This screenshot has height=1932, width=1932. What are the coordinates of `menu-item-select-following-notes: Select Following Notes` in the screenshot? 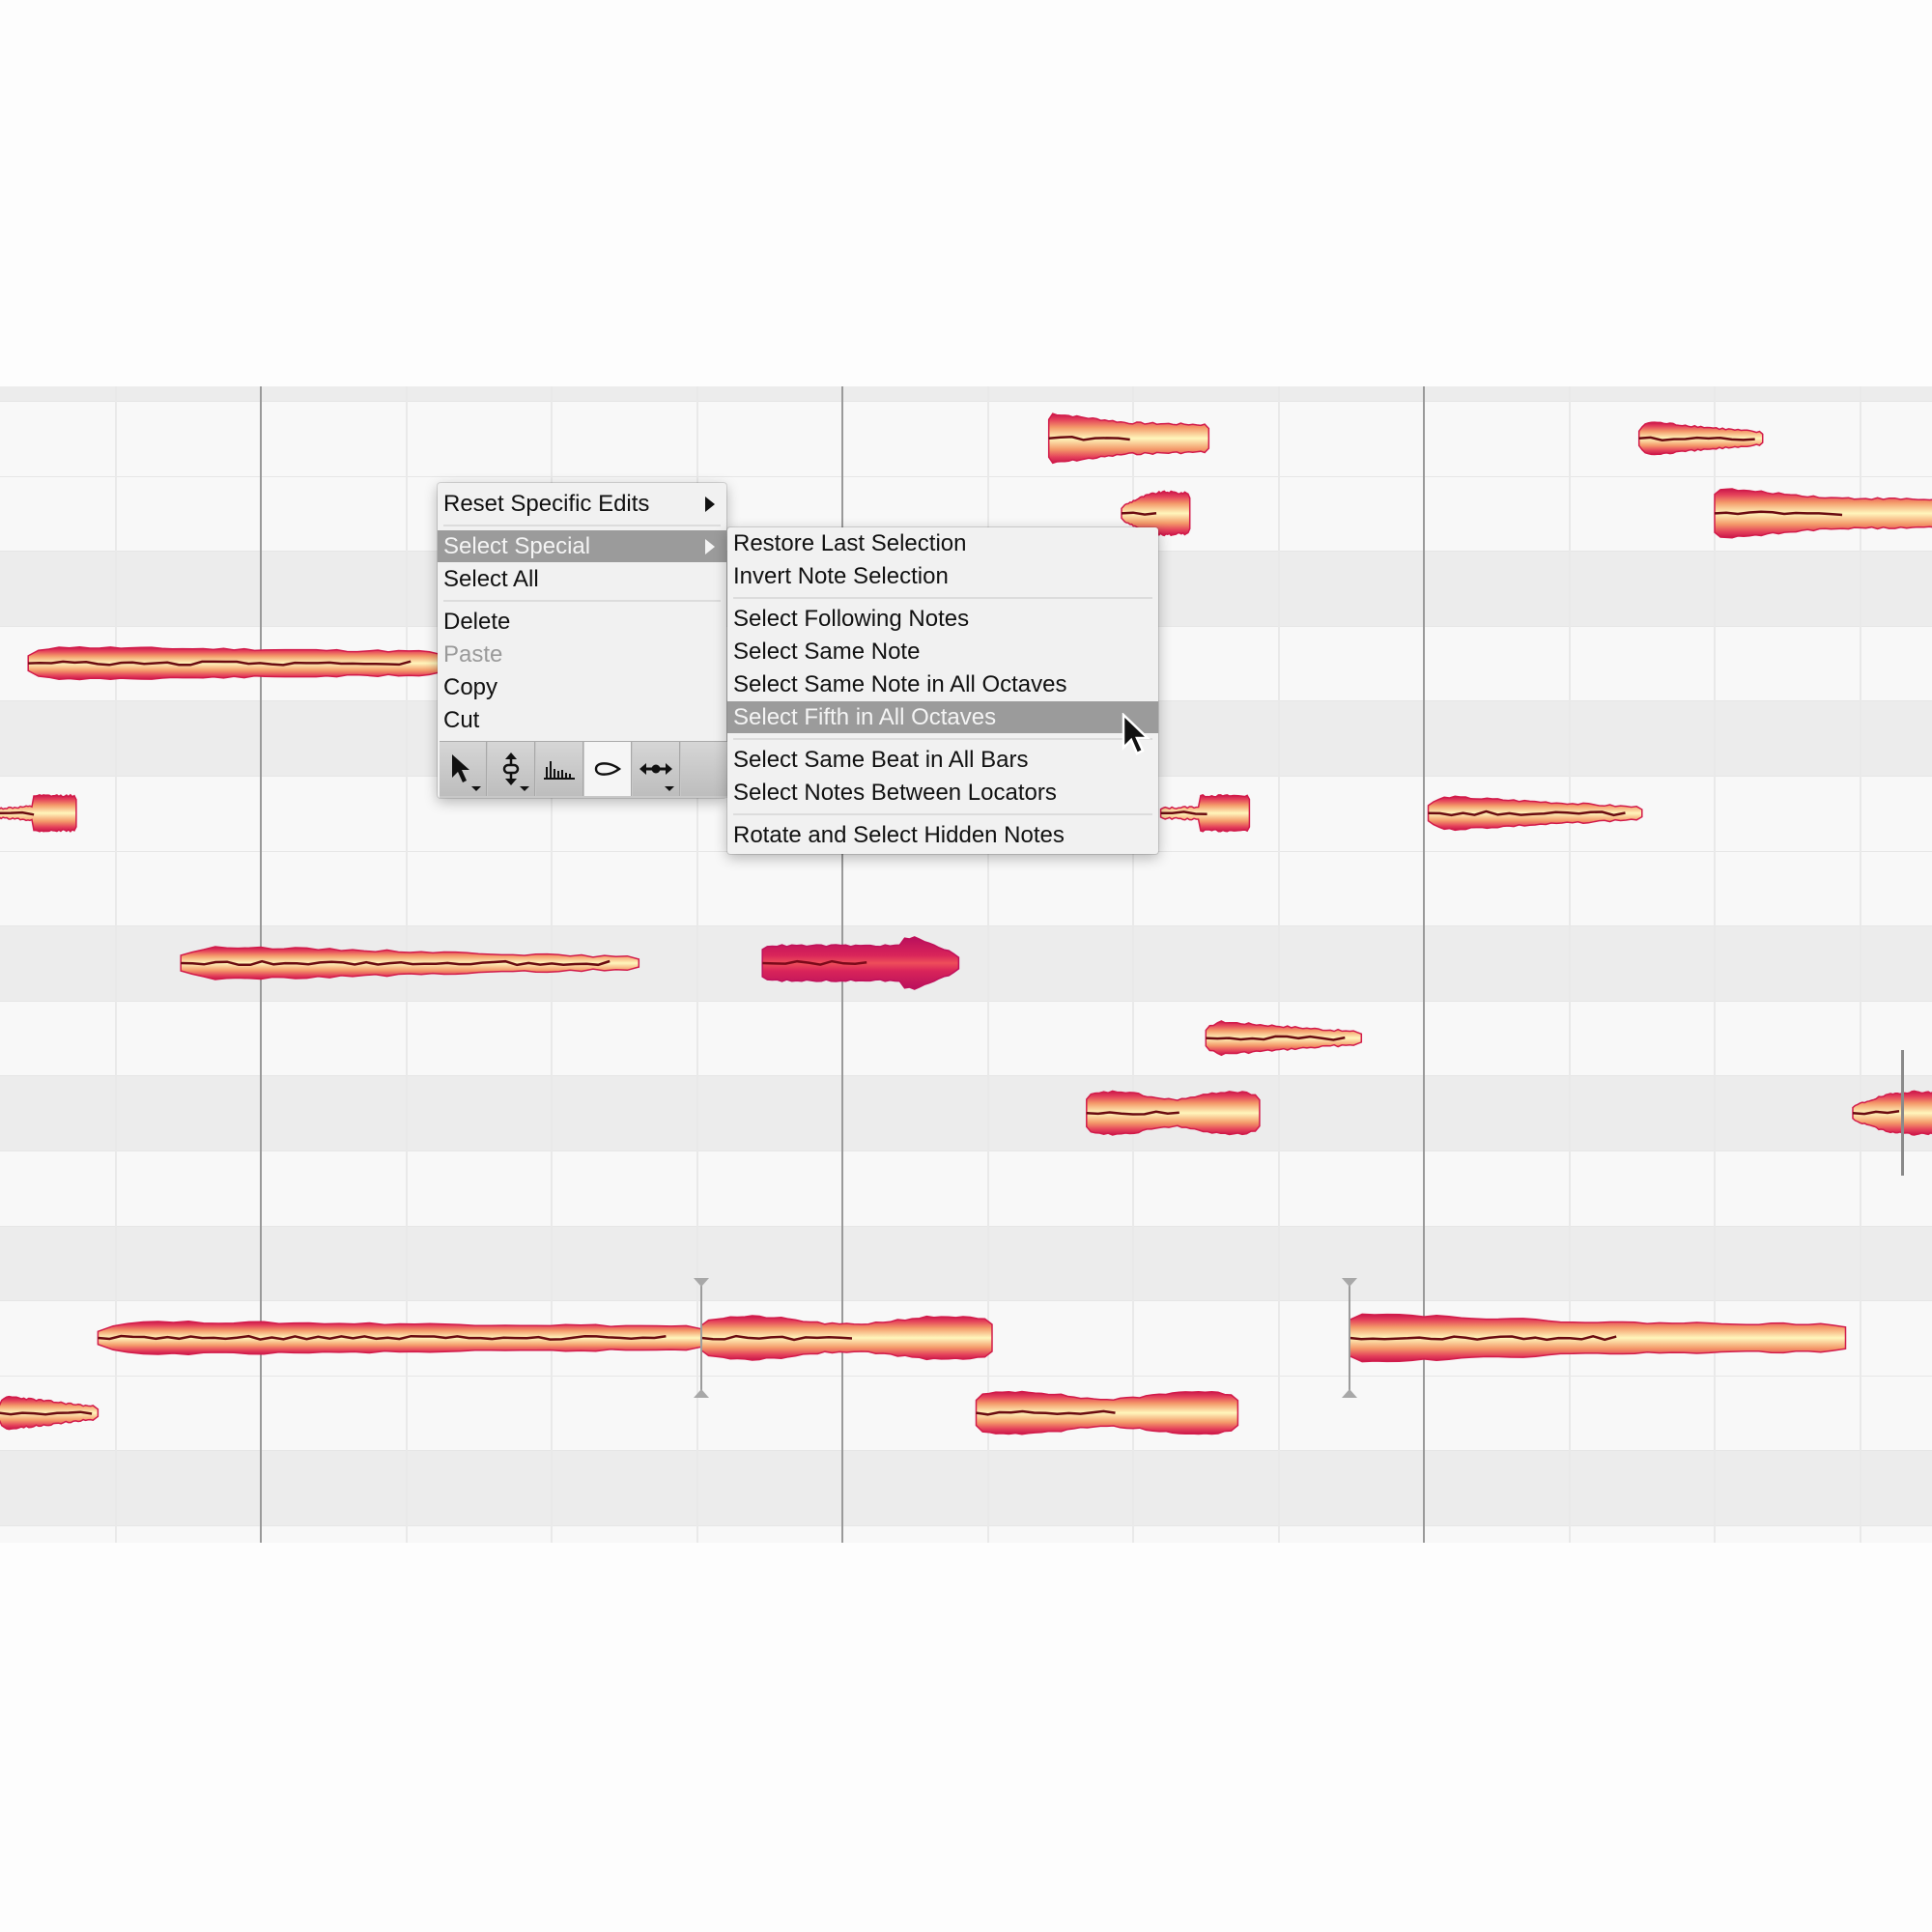 It's located at (942, 619).